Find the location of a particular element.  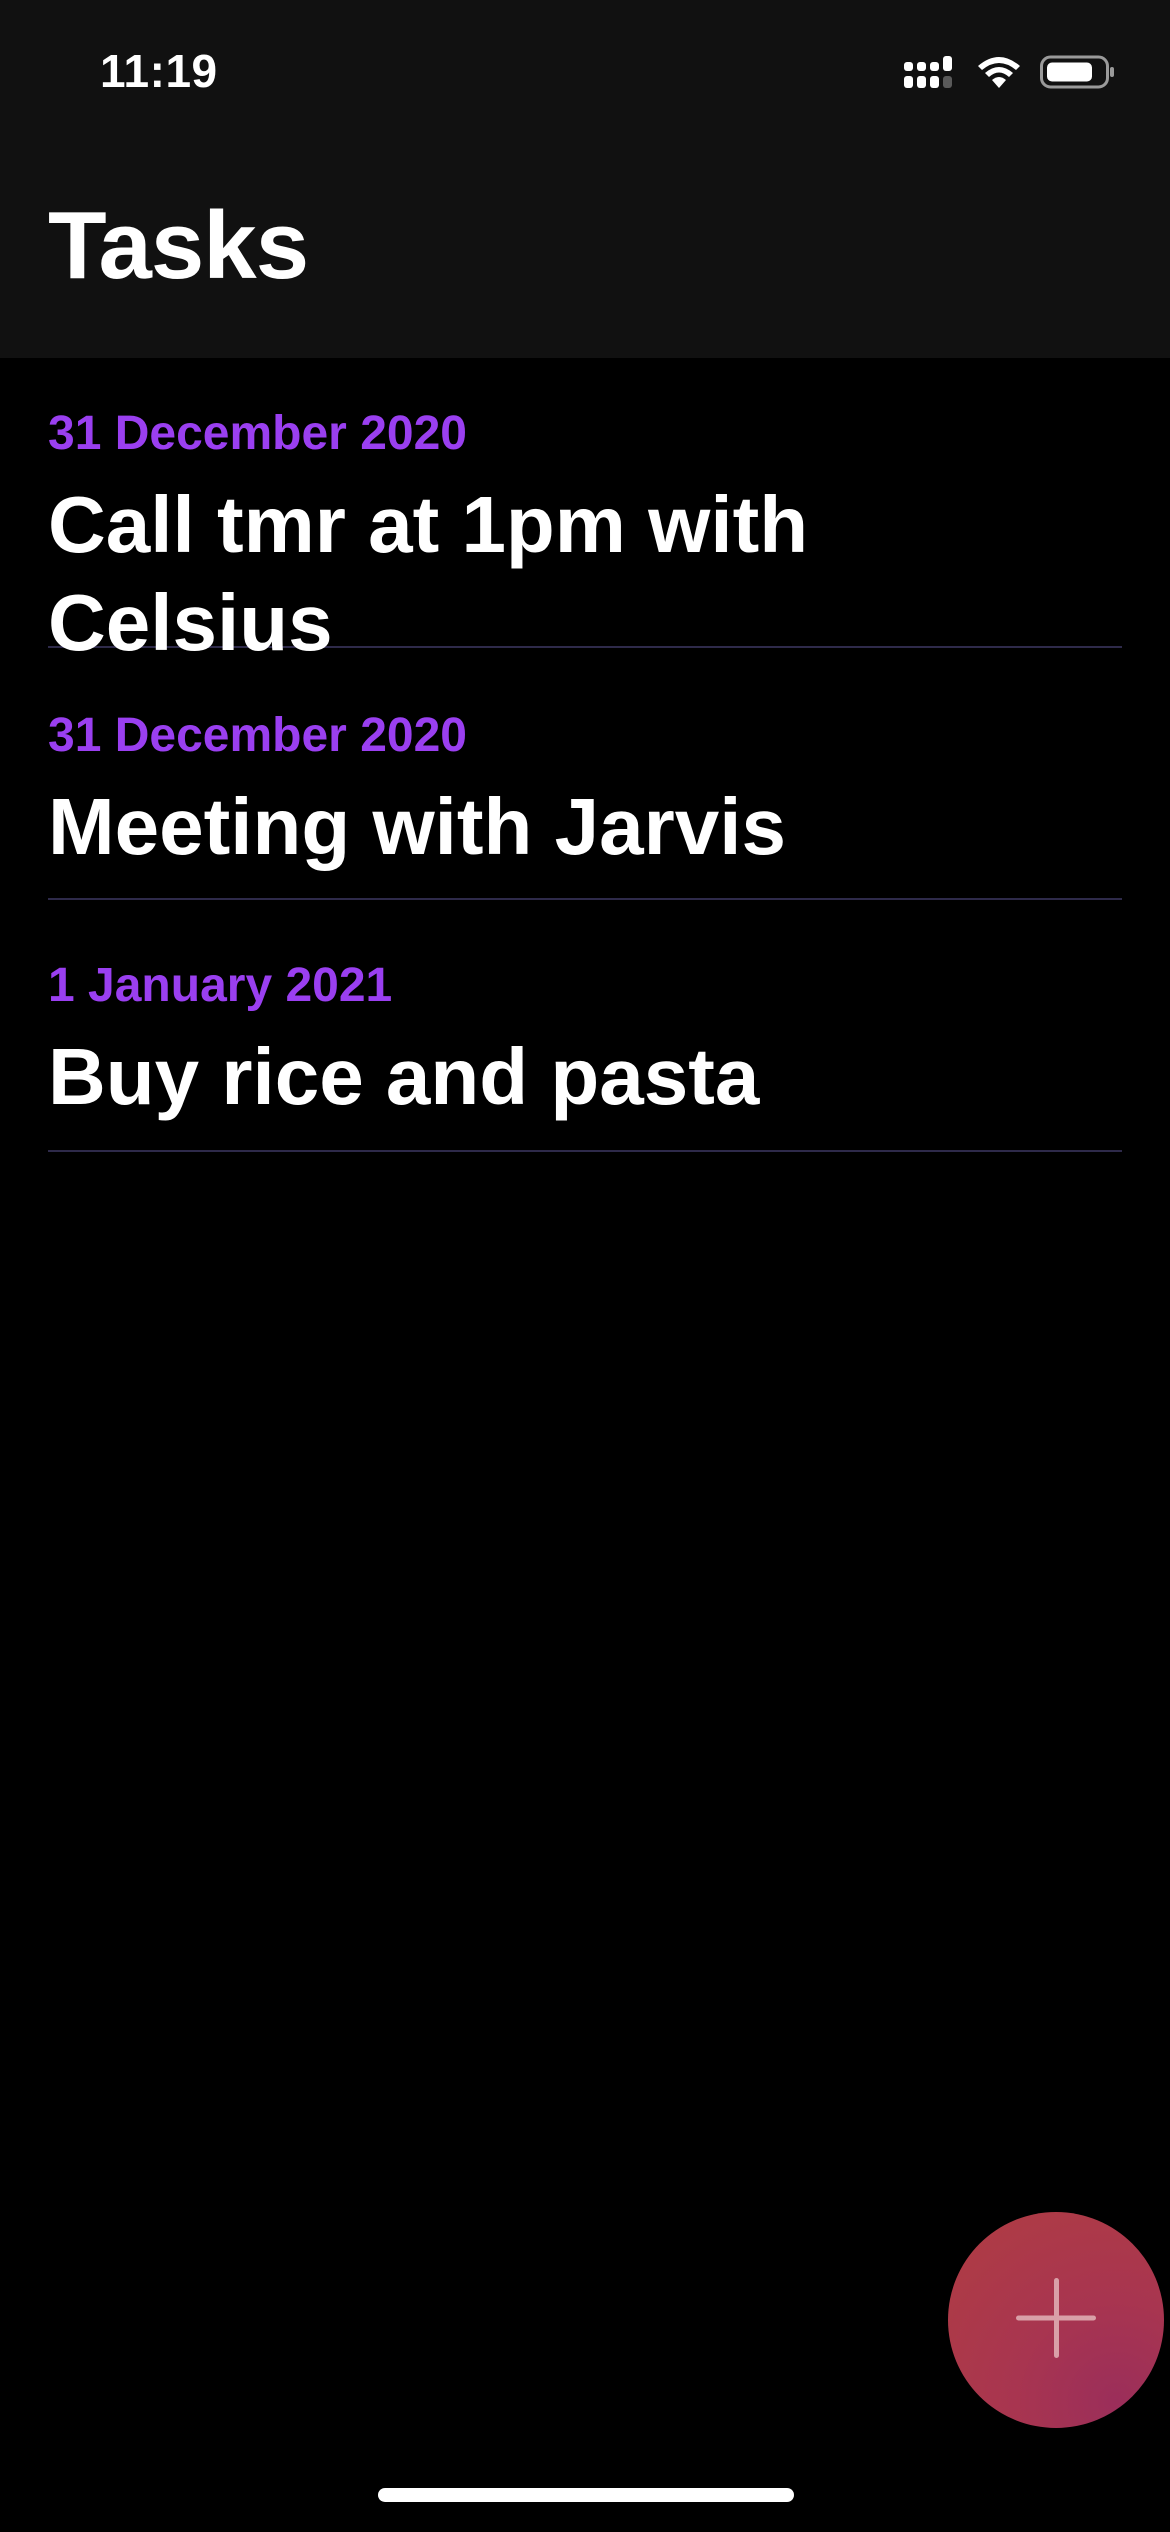

battery-icon is located at coordinates (1078, 74).